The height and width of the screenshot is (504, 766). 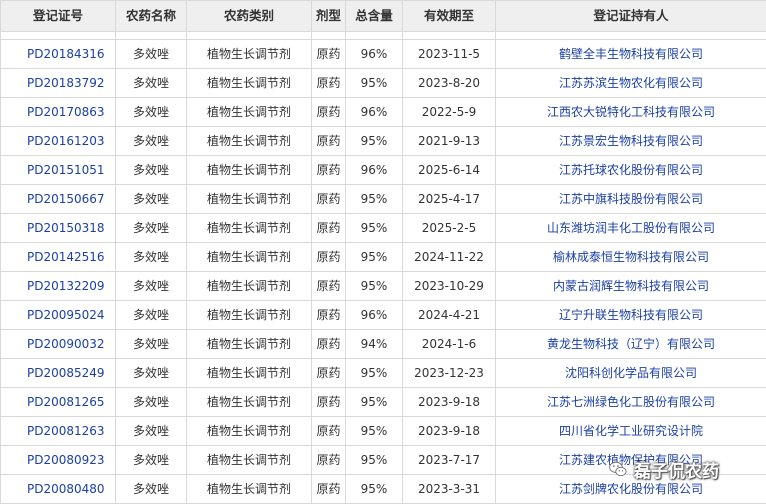 I want to click on cell-registration-no: PD20081265, so click(x=58, y=402).